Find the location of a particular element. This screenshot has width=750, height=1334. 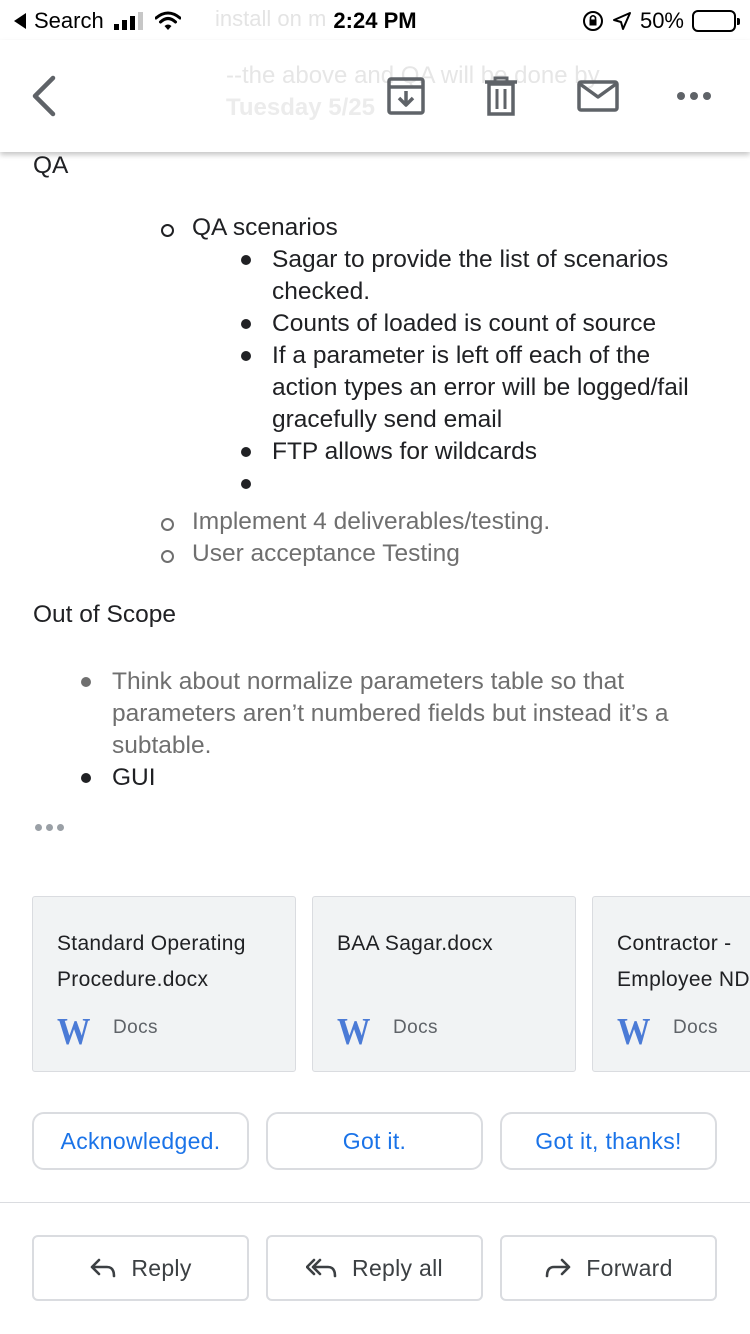

more-options-icon is located at coordinates (694, 96).